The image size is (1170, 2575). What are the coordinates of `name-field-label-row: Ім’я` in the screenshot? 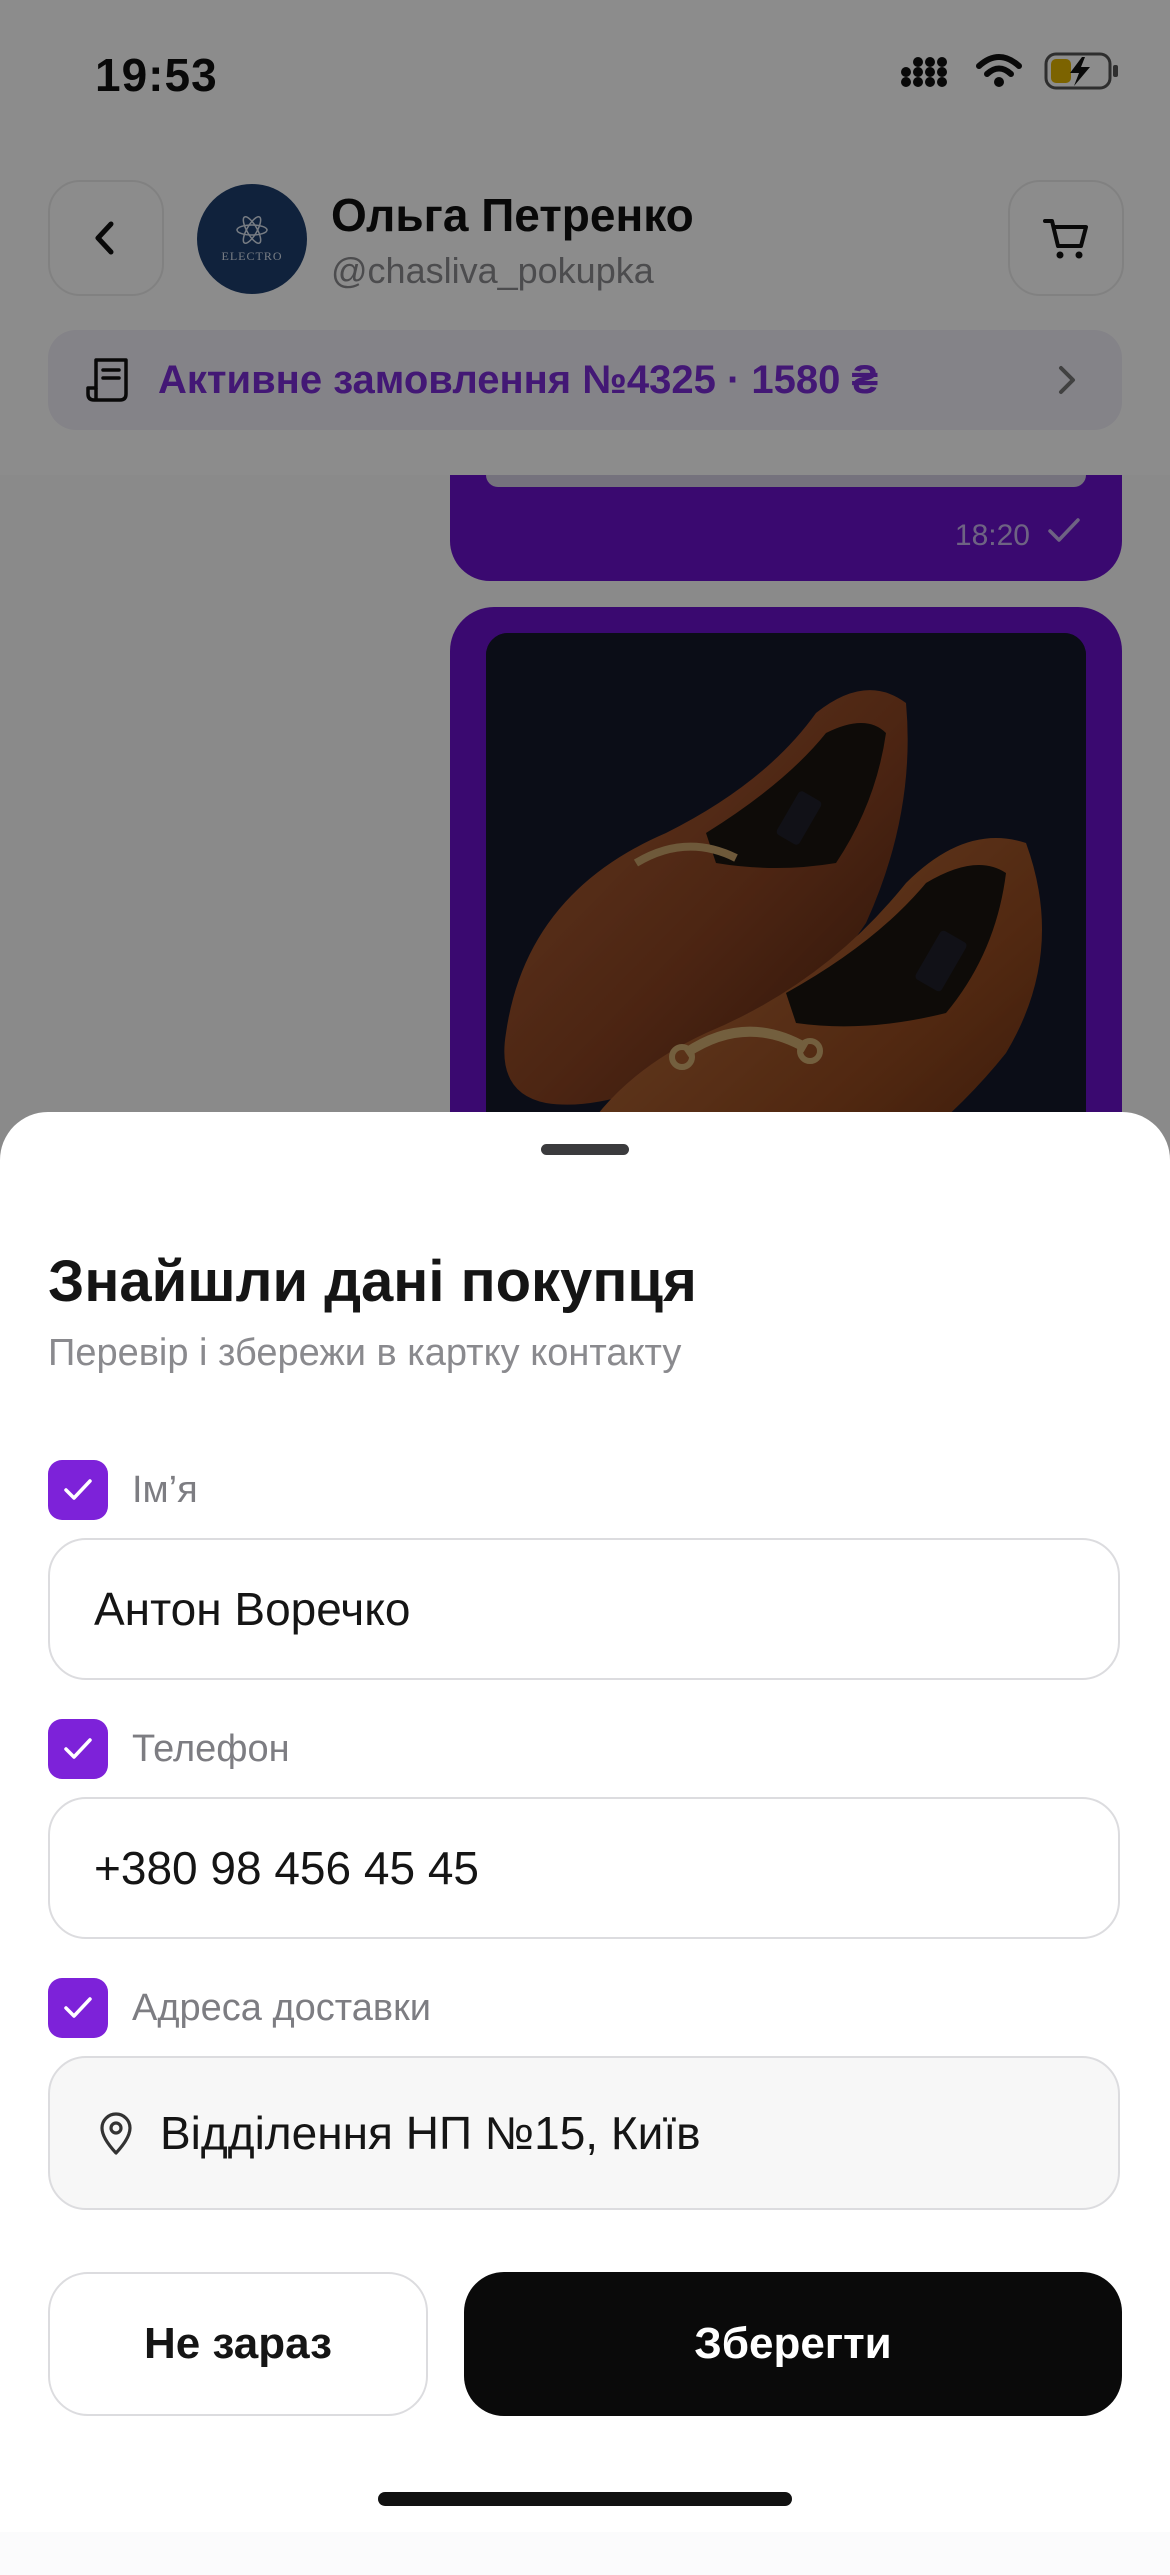 It's located at (123, 1490).